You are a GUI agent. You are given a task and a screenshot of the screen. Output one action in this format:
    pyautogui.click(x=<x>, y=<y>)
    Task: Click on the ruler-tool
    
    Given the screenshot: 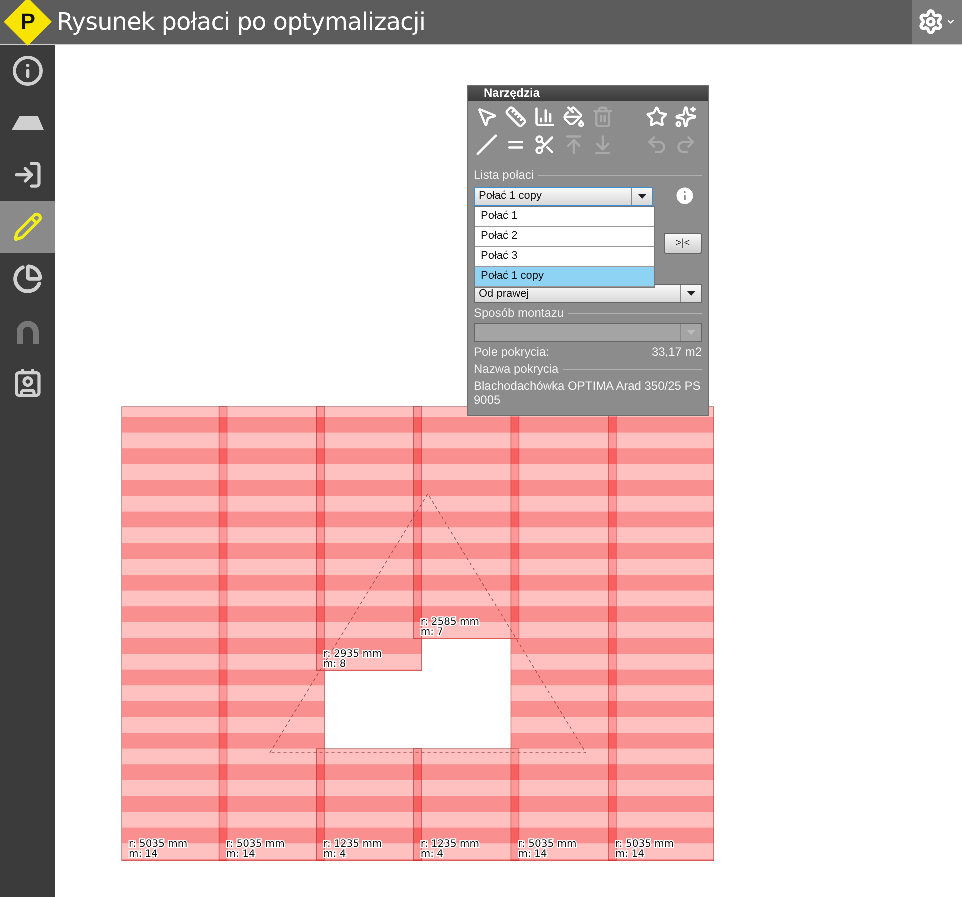 What is the action you would take?
    pyautogui.click(x=516, y=117)
    